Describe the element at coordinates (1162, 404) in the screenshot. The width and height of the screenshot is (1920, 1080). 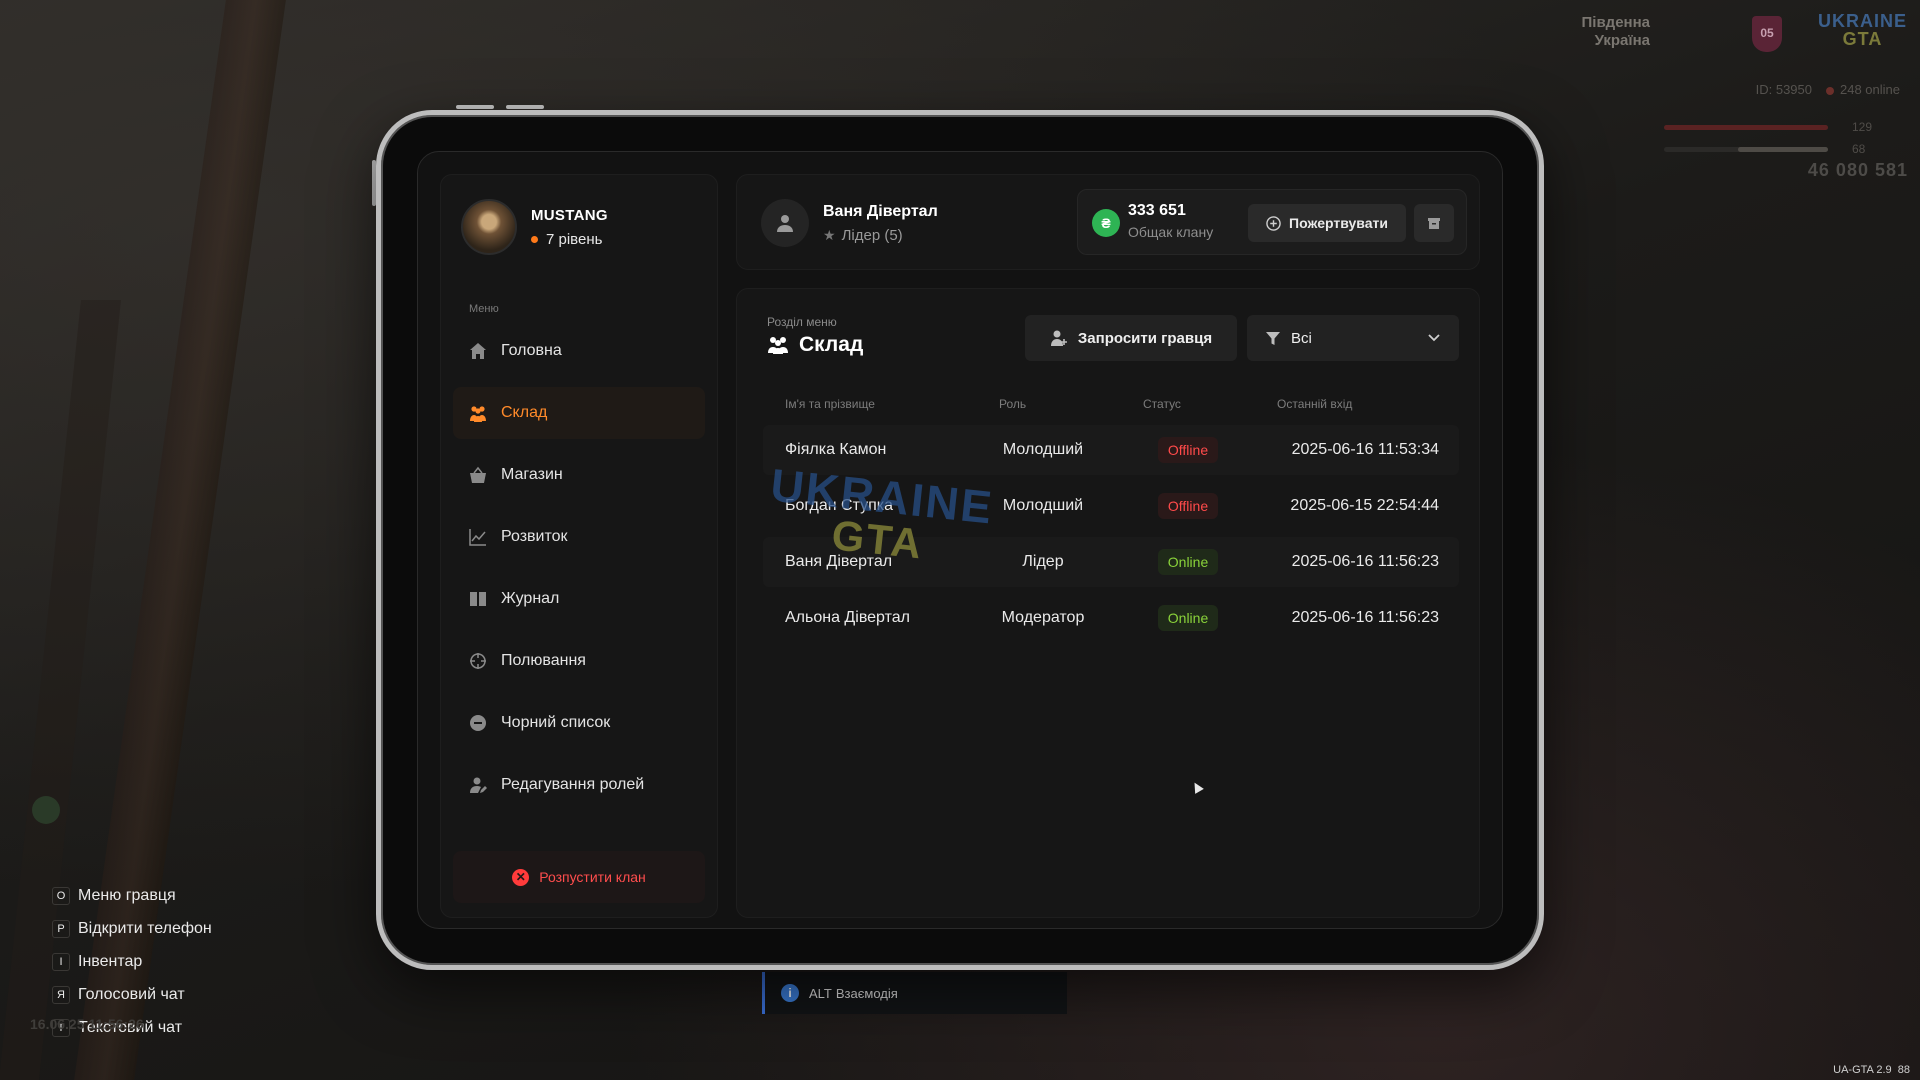
I see `column-header: Статус` at that location.